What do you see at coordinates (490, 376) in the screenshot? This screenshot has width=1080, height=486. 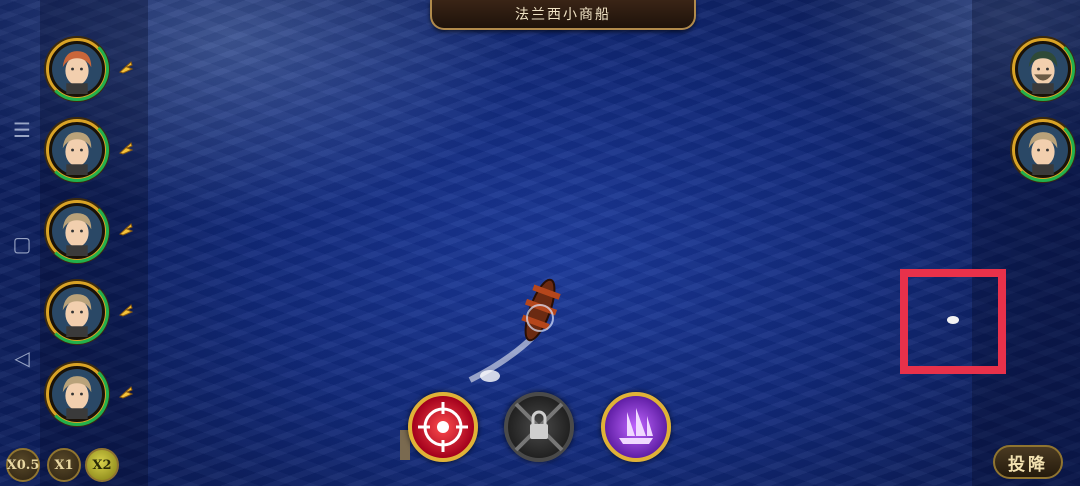 I see `cannon-splash` at bounding box center [490, 376].